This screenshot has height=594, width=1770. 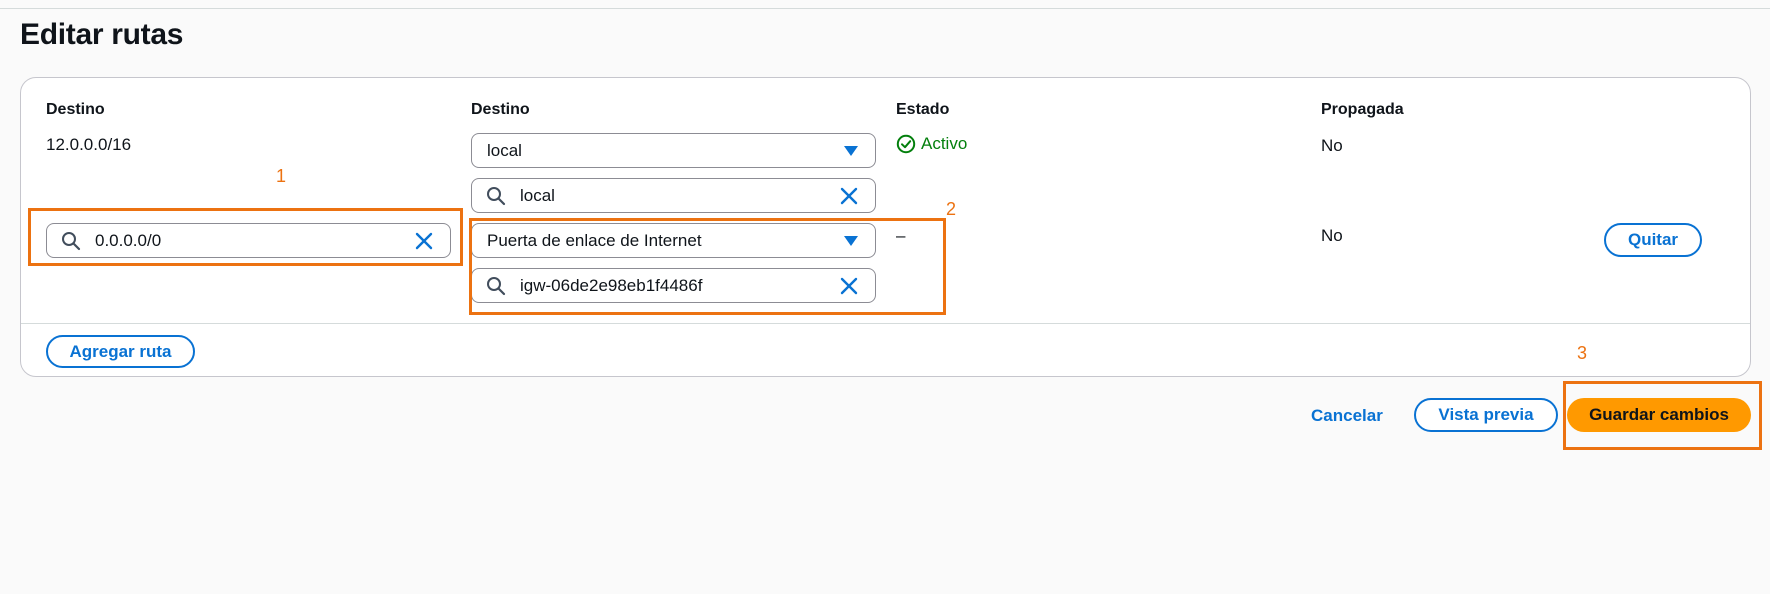 What do you see at coordinates (1347, 416) in the screenshot?
I see `cancel-button: Cancelar` at bounding box center [1347, 416].